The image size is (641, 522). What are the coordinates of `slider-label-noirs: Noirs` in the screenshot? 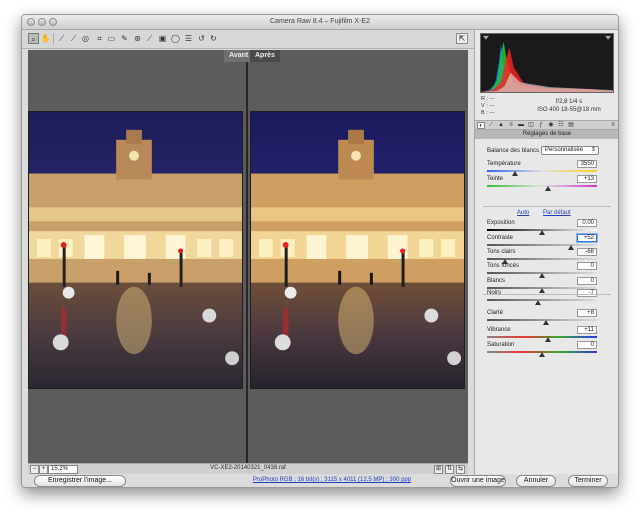 It's located at (494, 293).